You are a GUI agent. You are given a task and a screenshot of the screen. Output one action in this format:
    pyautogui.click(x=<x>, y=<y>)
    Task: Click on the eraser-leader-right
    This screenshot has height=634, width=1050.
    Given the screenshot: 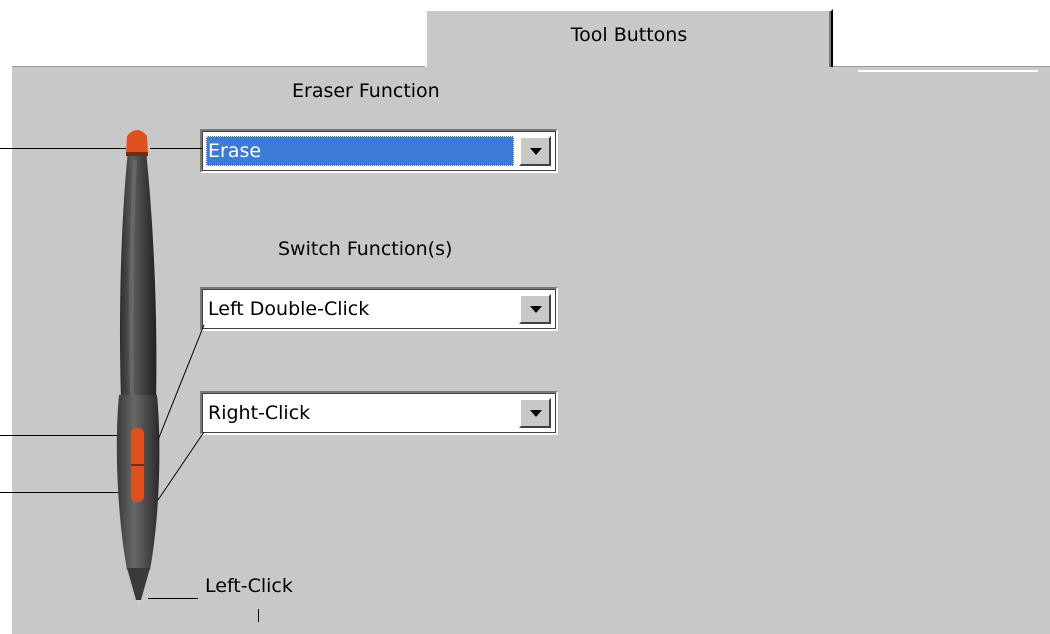 What is the action you would take?
    pyautogui.click(x=176, y=148)
    